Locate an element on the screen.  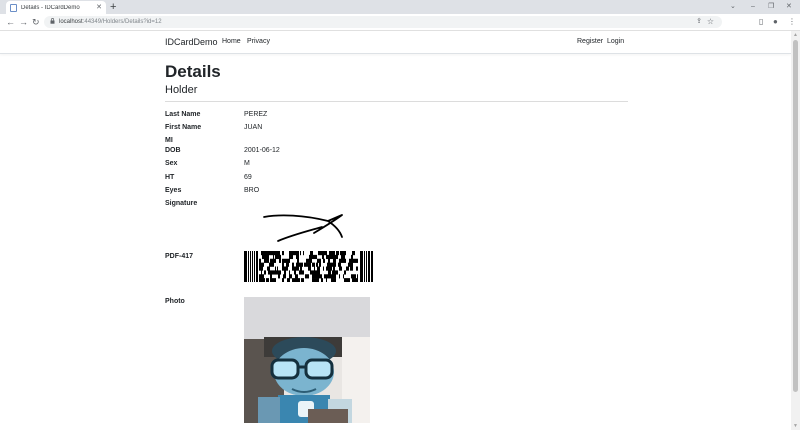
photo-label: Photo is located at coordinates (175, 301).